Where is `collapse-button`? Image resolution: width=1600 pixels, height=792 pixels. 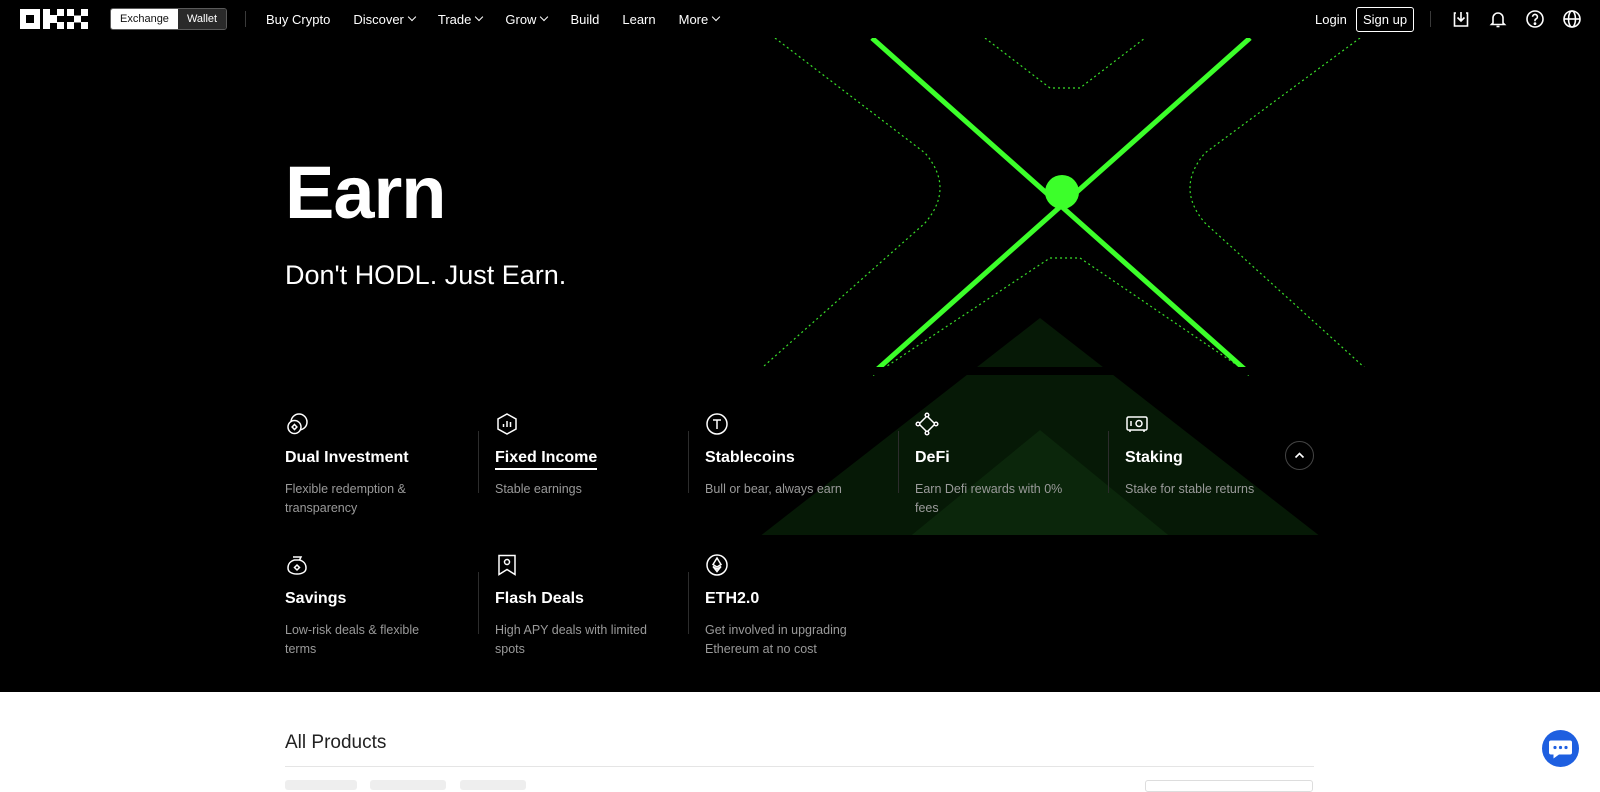
collapse-button is located at coordinates (1299, 455).